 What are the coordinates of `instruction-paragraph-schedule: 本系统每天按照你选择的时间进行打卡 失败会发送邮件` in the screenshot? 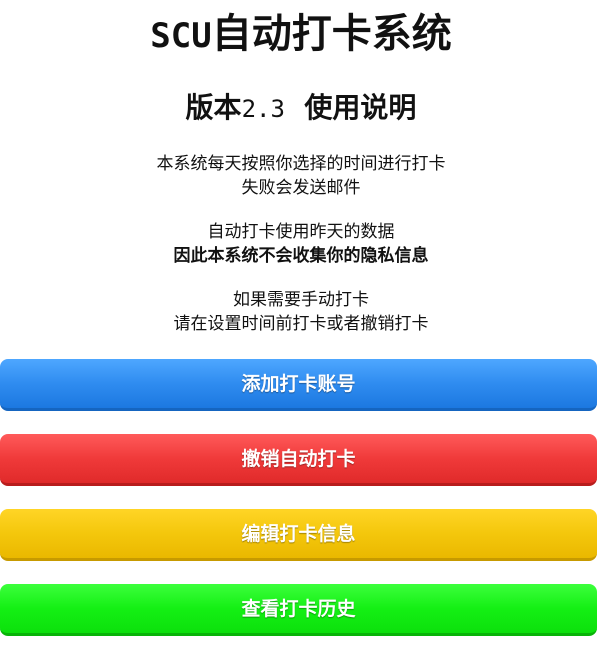 It's located at (301, 176).